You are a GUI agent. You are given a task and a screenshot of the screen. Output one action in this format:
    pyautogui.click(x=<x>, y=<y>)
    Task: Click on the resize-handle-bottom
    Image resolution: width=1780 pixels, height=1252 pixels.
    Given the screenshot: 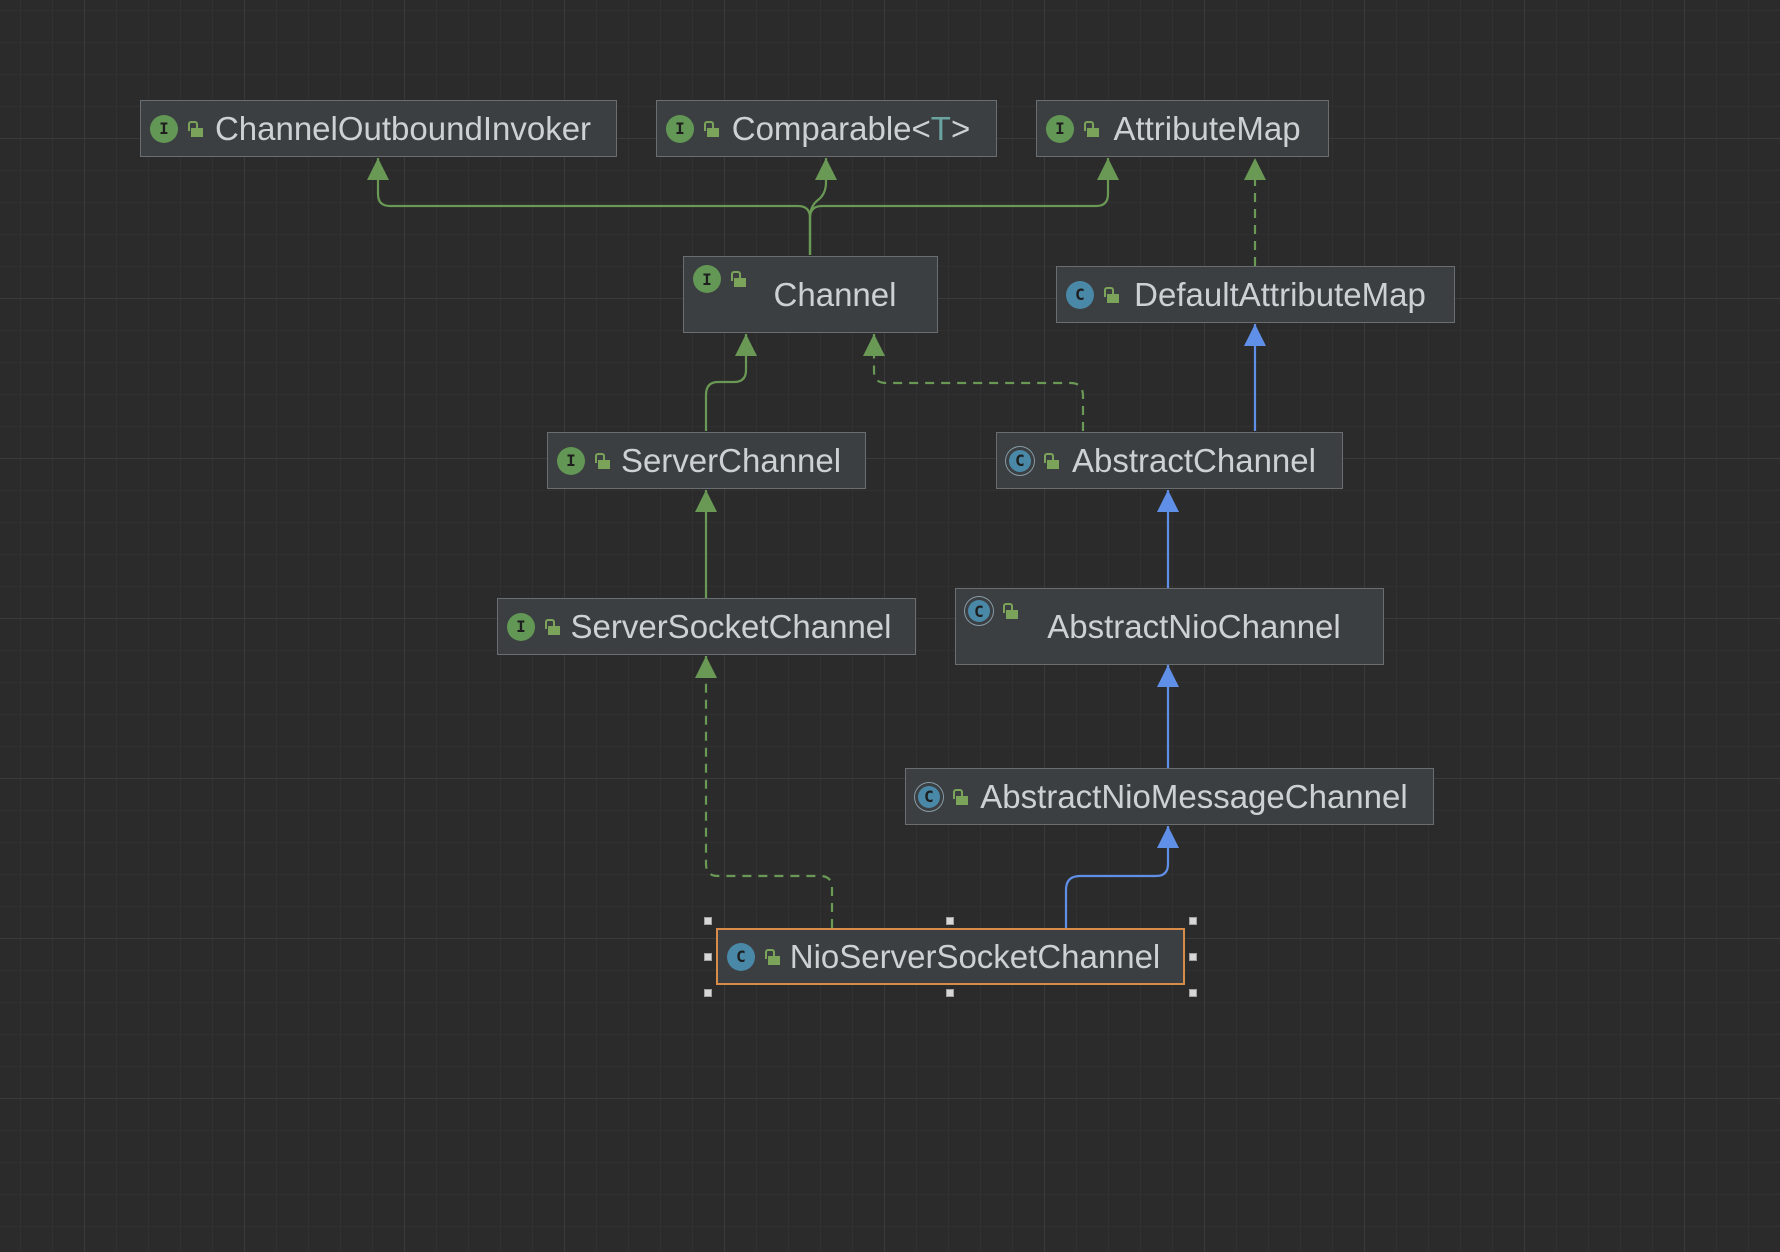 What is the action you would take?
    pyautogui.click(x=950, y=993)
    